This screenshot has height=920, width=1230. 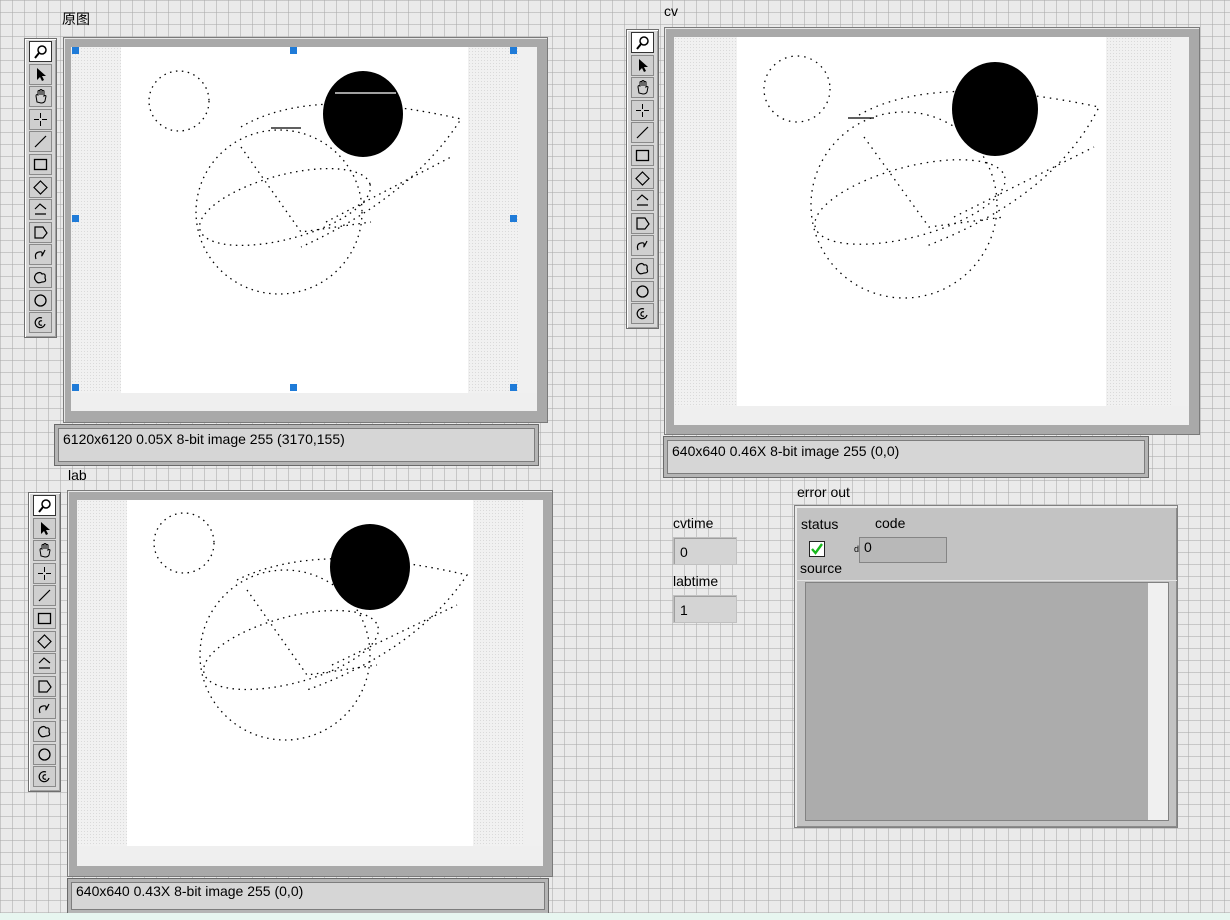 What do you see at coordinates (705, 609) in the screenshot?
I see `labtime-indicator: 1` at bounding box center [705, 609].